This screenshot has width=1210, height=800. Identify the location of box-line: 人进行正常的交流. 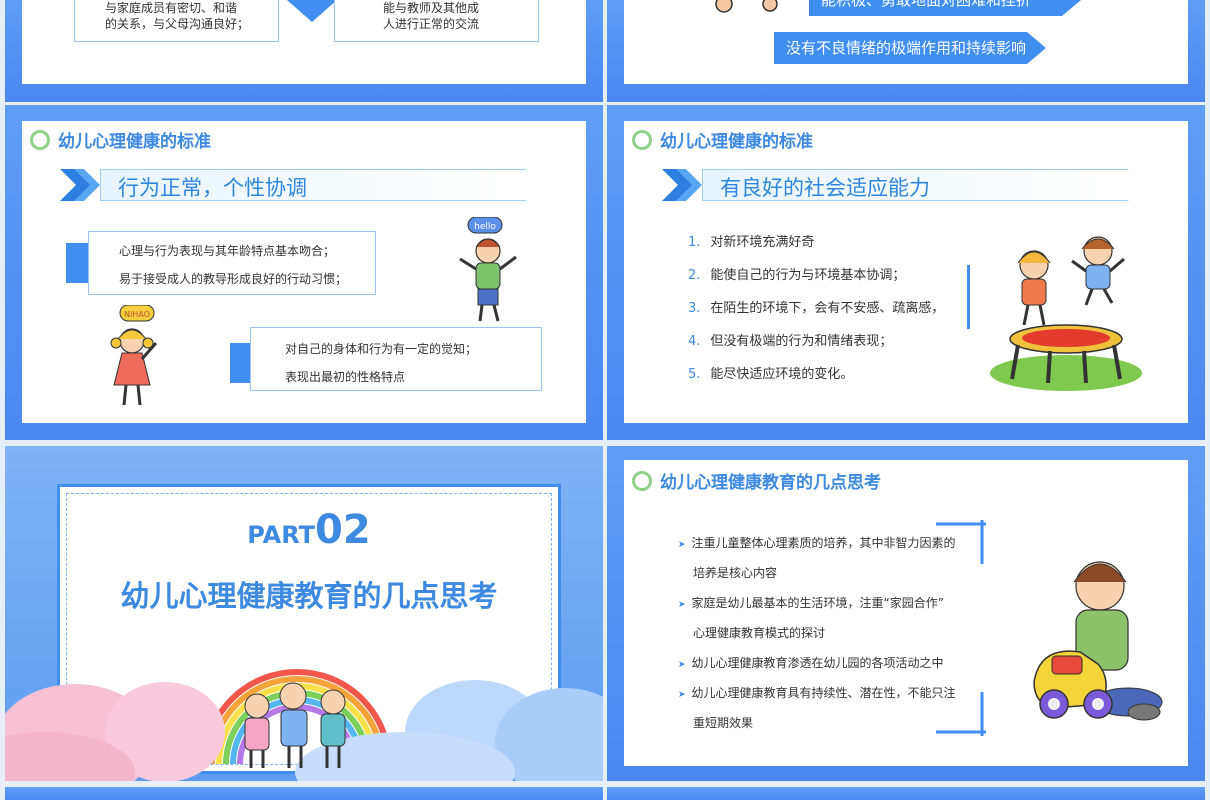
(431, 24).